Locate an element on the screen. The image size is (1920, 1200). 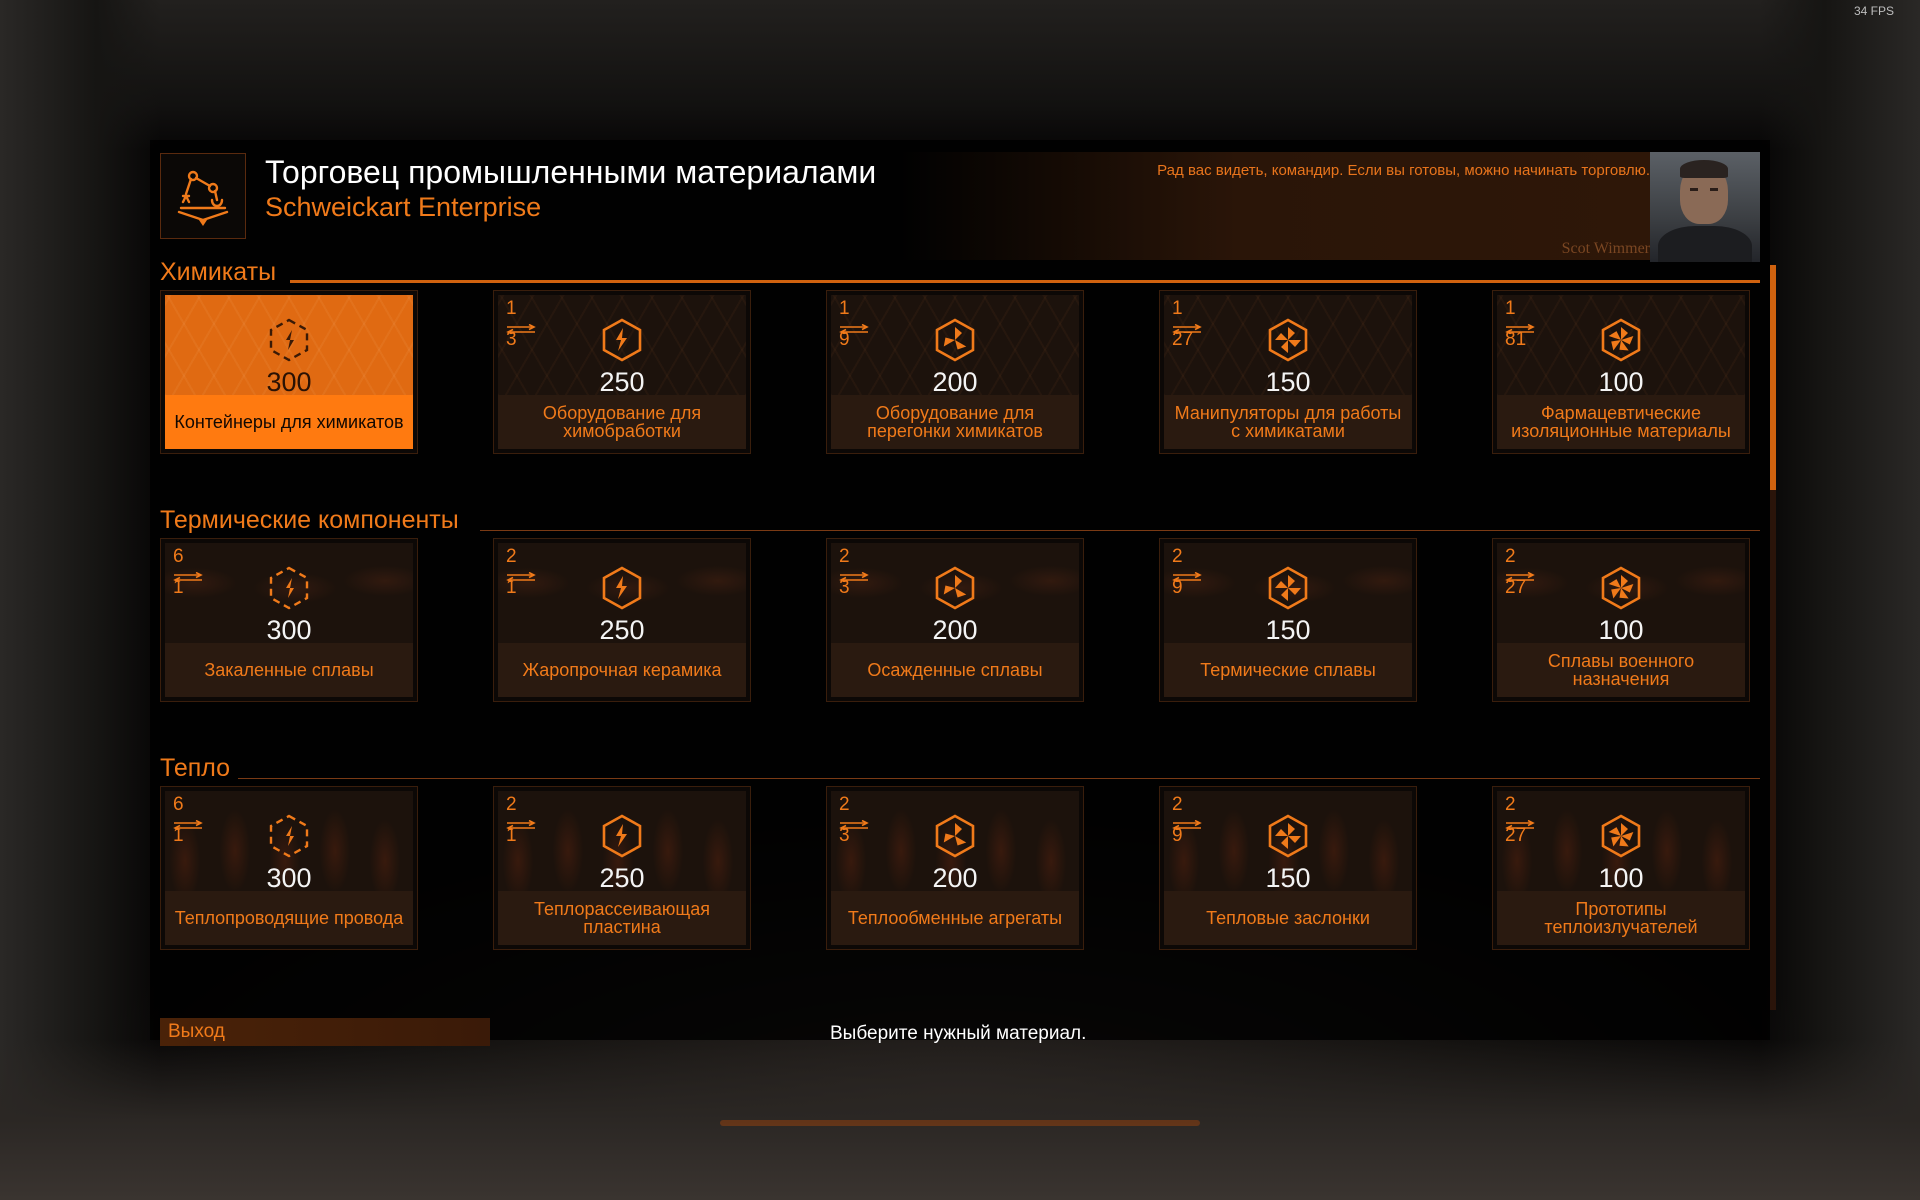
material-name: Осажденные сплавы is located at coordinates (955, 670).